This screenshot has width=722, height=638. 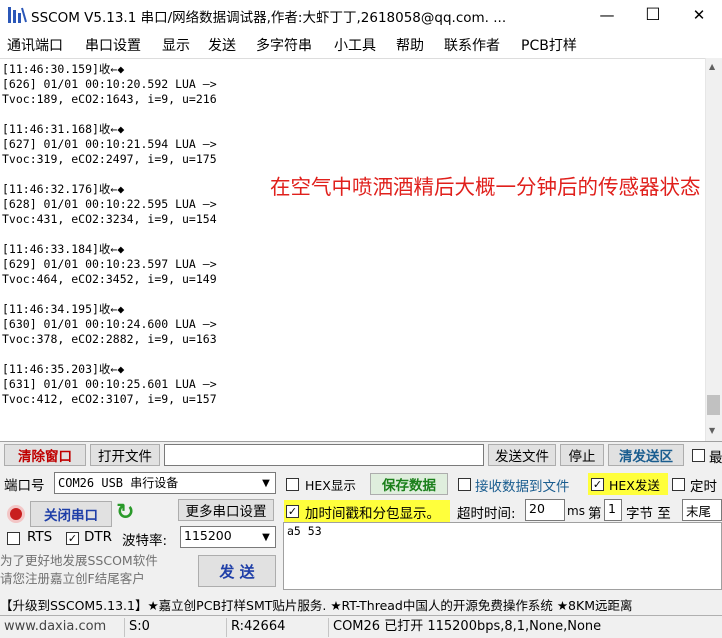 What do you see at coordinates (549, 45) in the screenshot?
I see `menu-pcb-proofing: PCB打样` at bounding box center [549, 45].